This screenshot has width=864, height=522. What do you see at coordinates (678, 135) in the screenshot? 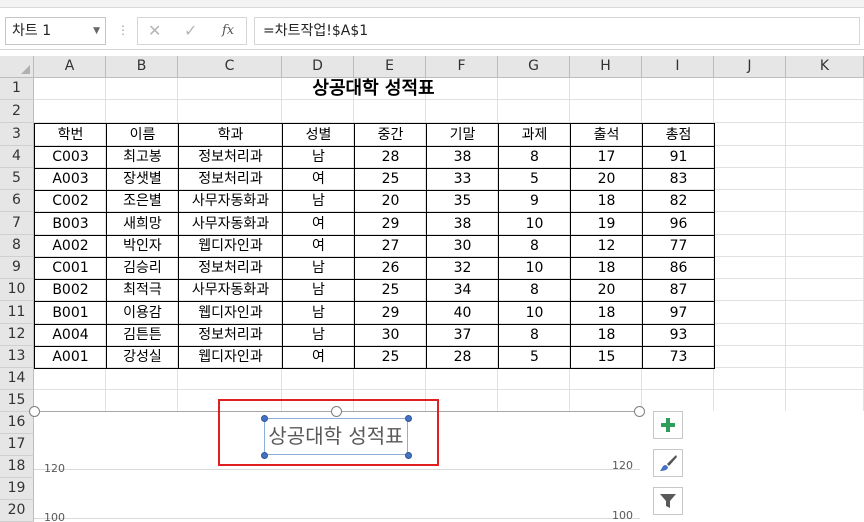
I see `table-header-cell: 총점` at bounding box center [678, 135].